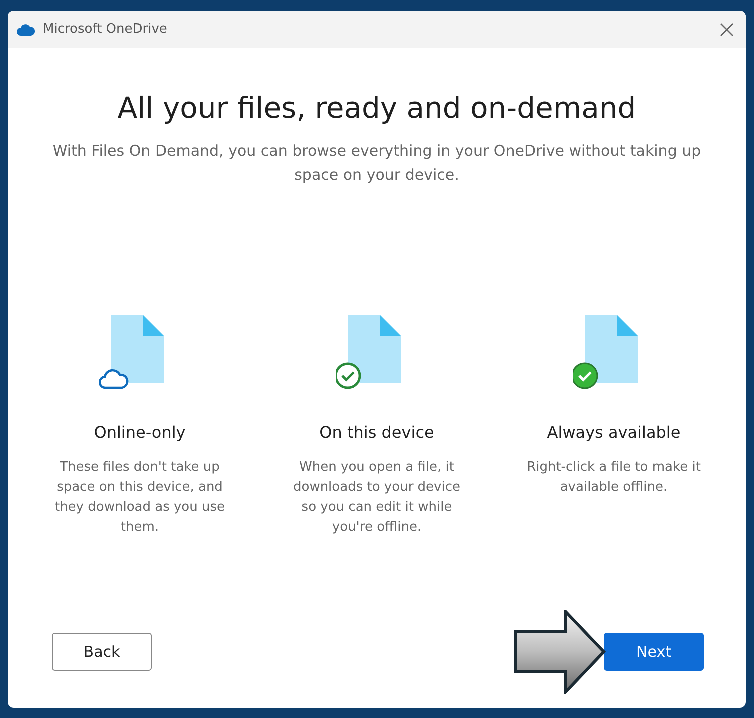 The width and height of the screenshot is (754, 718). What do you see at coordinates (26, 30) in the screenshot?
I see `cloud-icon` at bounding box center [26, 30].